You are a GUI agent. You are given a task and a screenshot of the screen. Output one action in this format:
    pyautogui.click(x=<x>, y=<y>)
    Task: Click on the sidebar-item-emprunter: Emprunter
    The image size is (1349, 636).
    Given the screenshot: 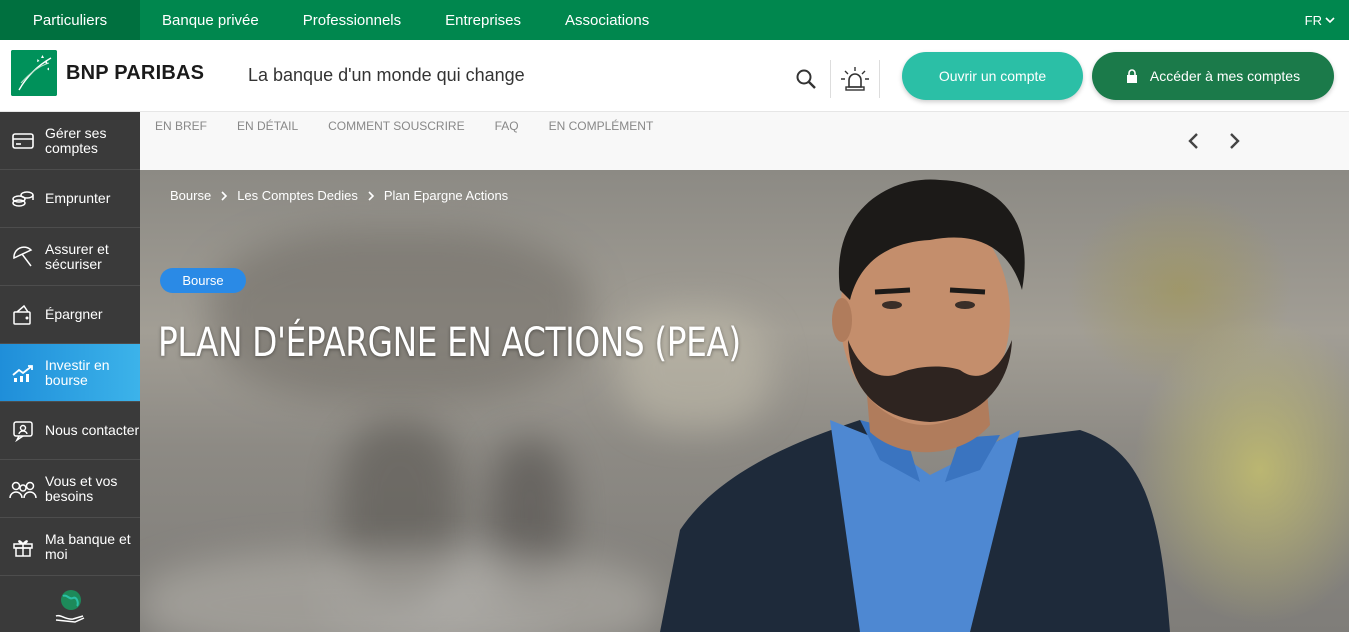 What is the action you would take?
    pyautogui.click(x=70, y=199)
    